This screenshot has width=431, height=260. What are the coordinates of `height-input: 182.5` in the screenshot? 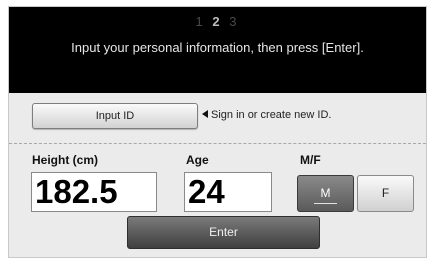 It's located at (94, 192).